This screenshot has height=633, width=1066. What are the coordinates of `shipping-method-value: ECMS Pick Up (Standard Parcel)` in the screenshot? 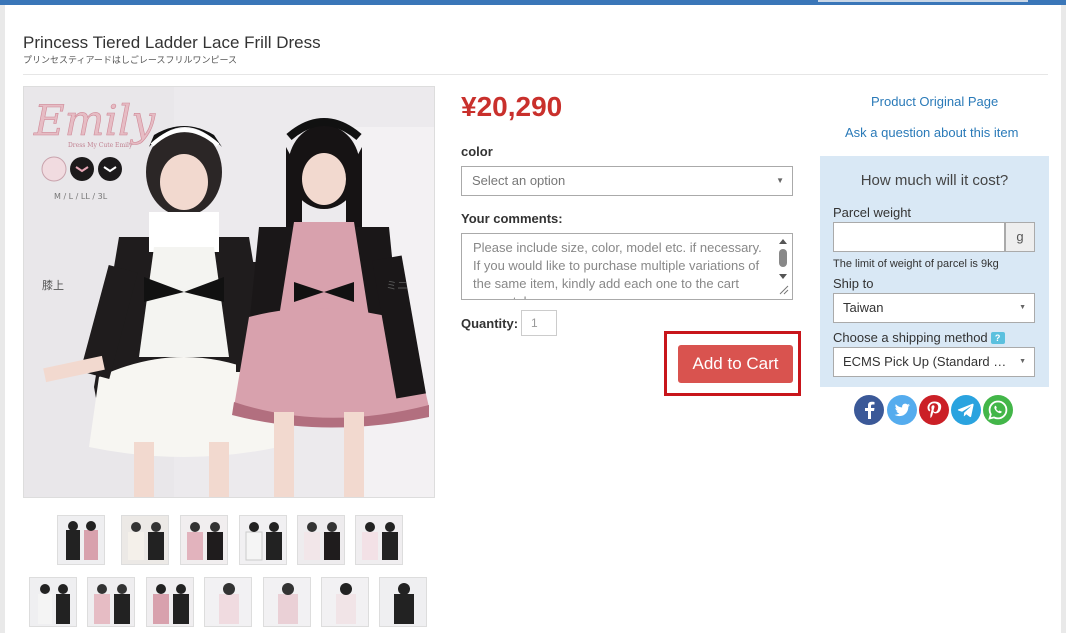 It's located at (927, 361).